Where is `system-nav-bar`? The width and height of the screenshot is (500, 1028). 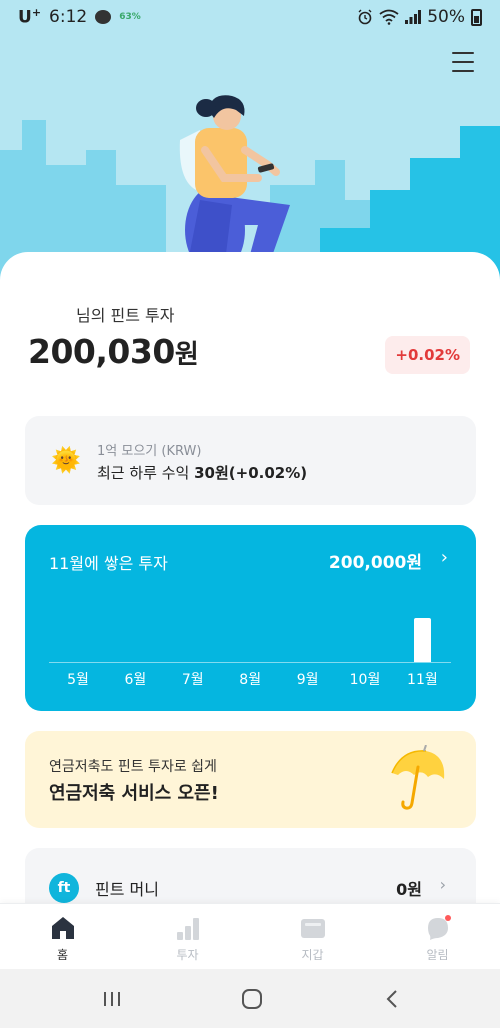 system-nav-bar is located at coordinates (250, 998).